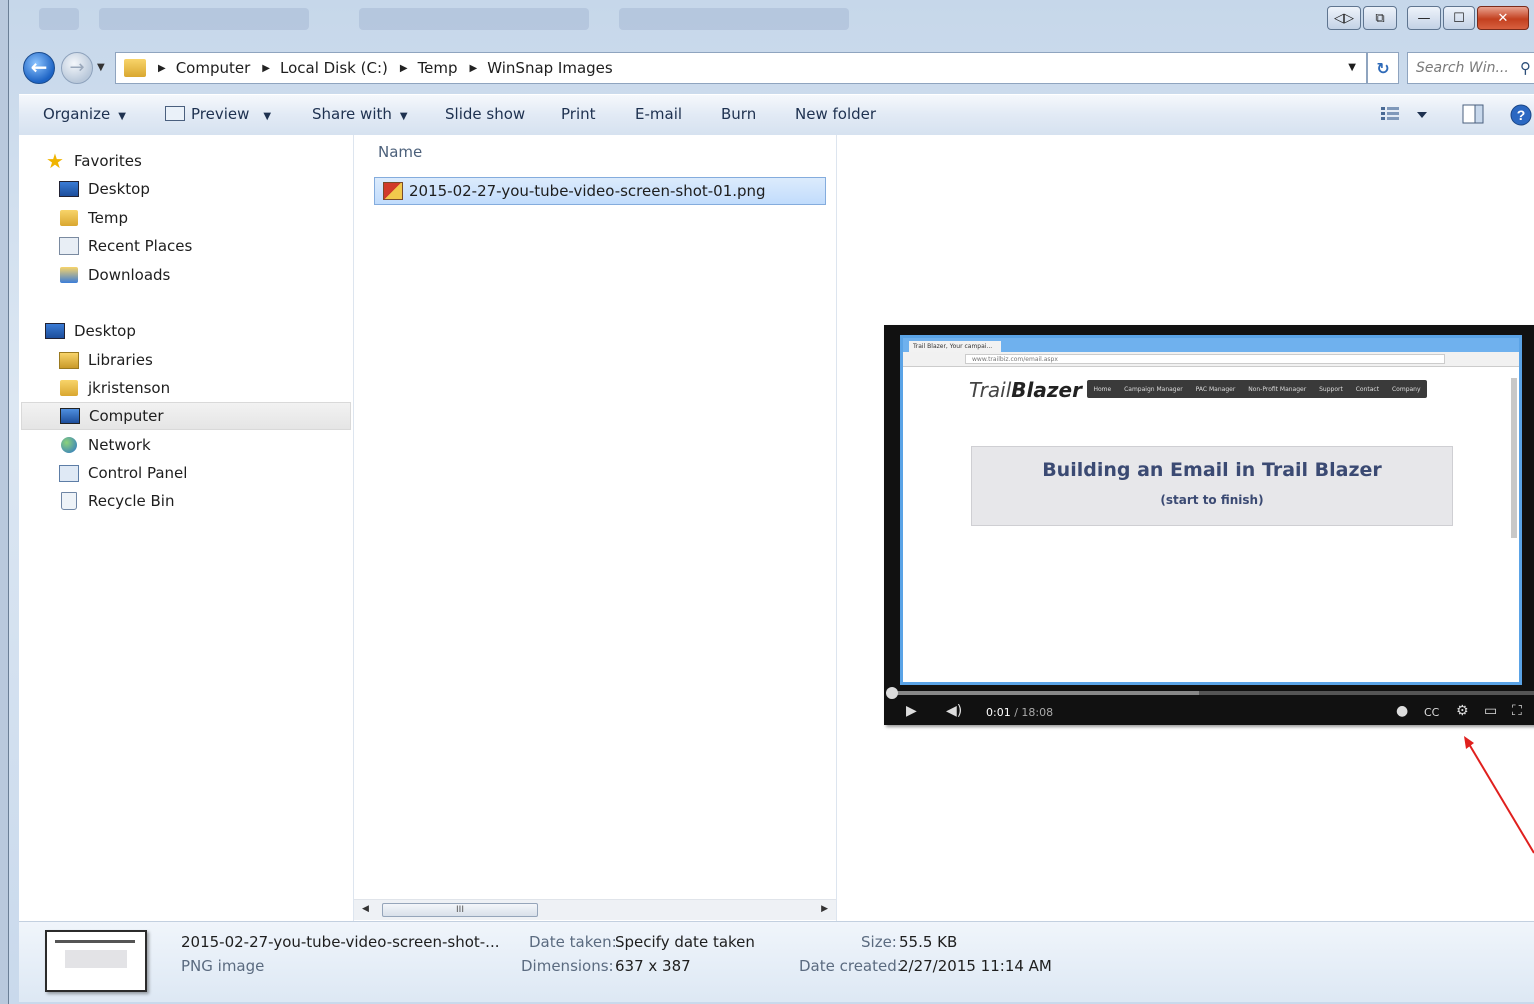 Image resolution: width=1534 pixels, height=1004 pixels. What do you see at coordinates (1405, 116) in the screenshot?
I see `change-view-button` at bounding box center [1405, 116].